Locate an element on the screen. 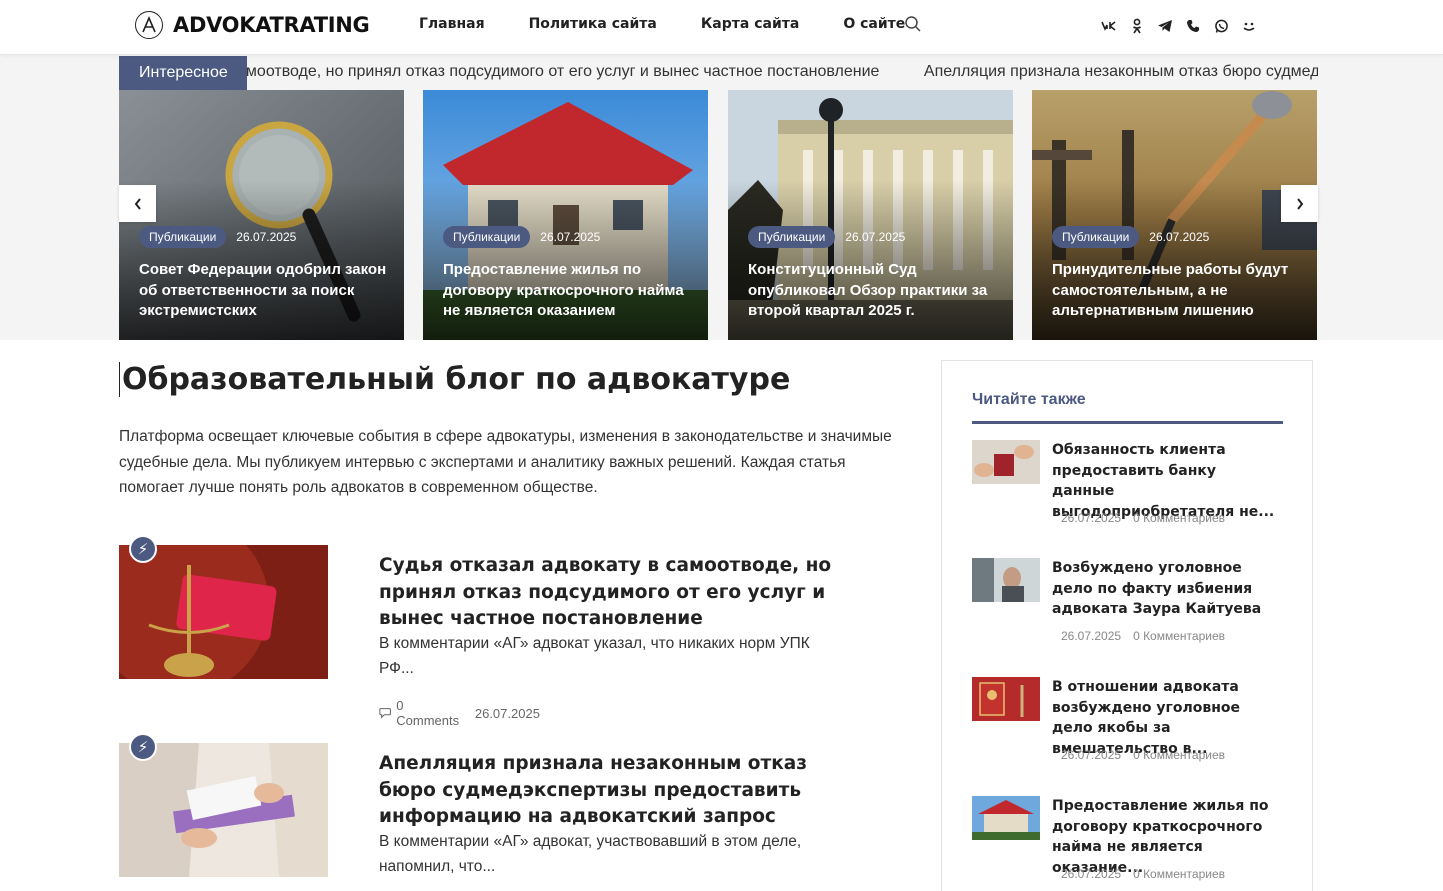 Image resolution: width=1443 pixels, height=891 pixels. chevron-right-icon is located at coordinates (1299, 203).